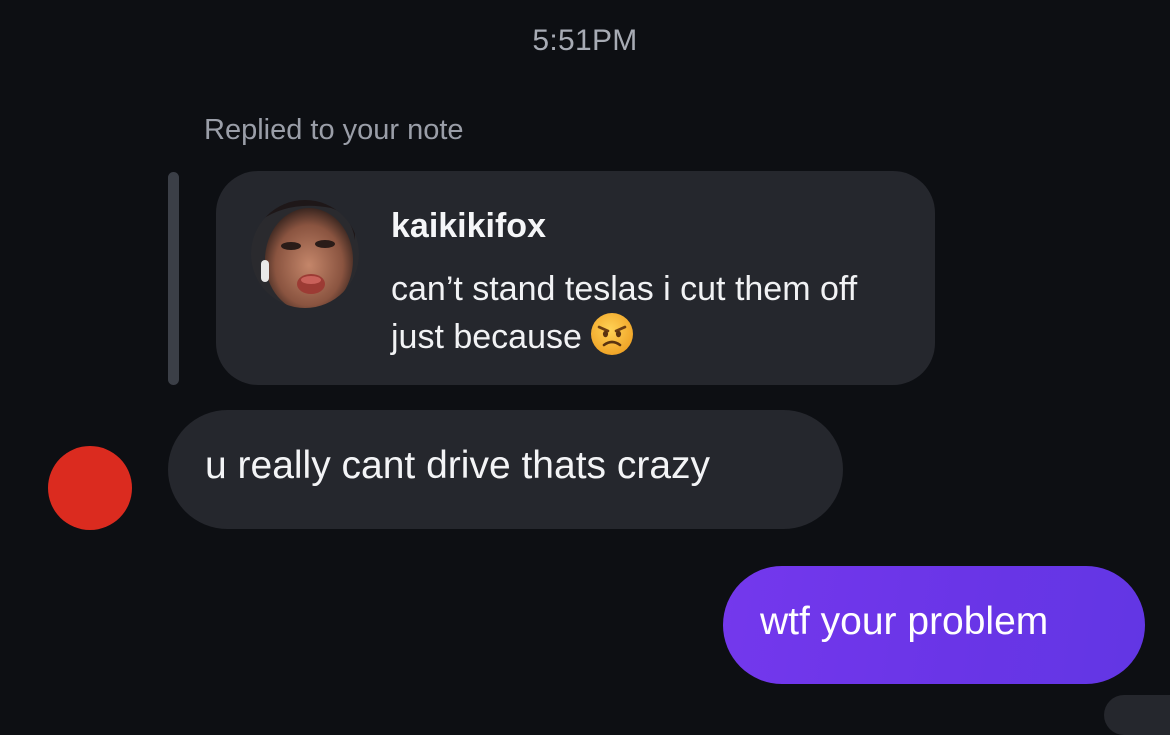 The image size is (1170, 735). I want to click on sender-avatar, so click(90, 488).